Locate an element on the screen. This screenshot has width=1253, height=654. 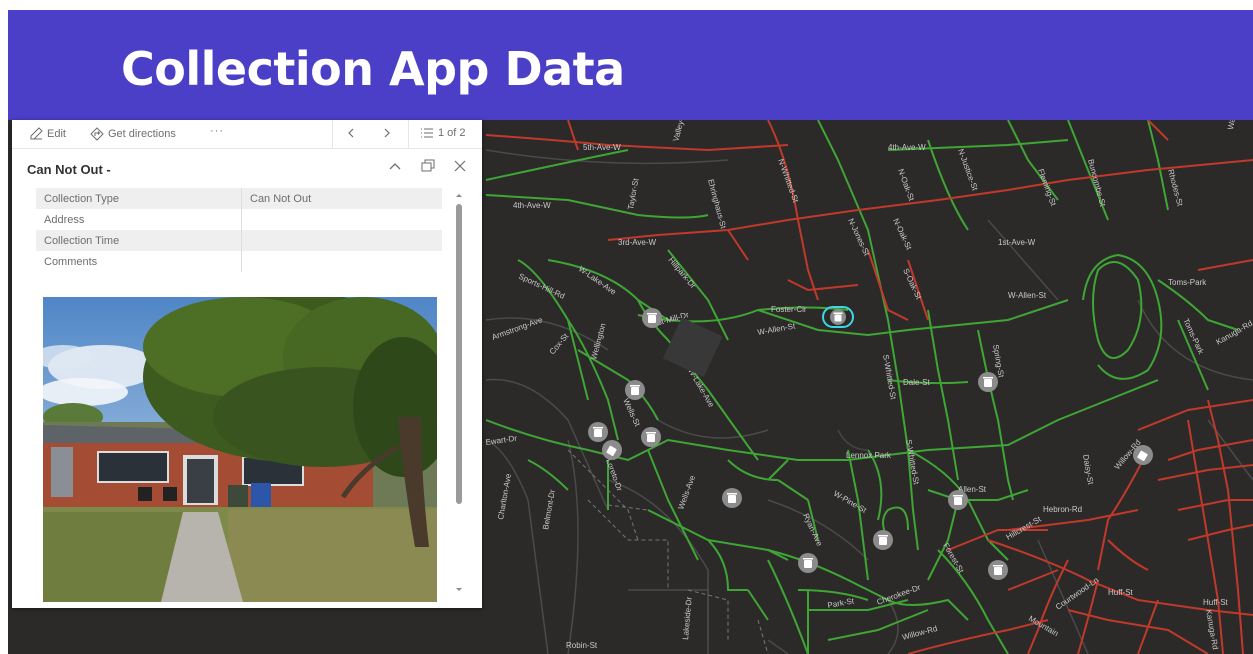
street-label: Cox-St is located at coordinates (559, 343).